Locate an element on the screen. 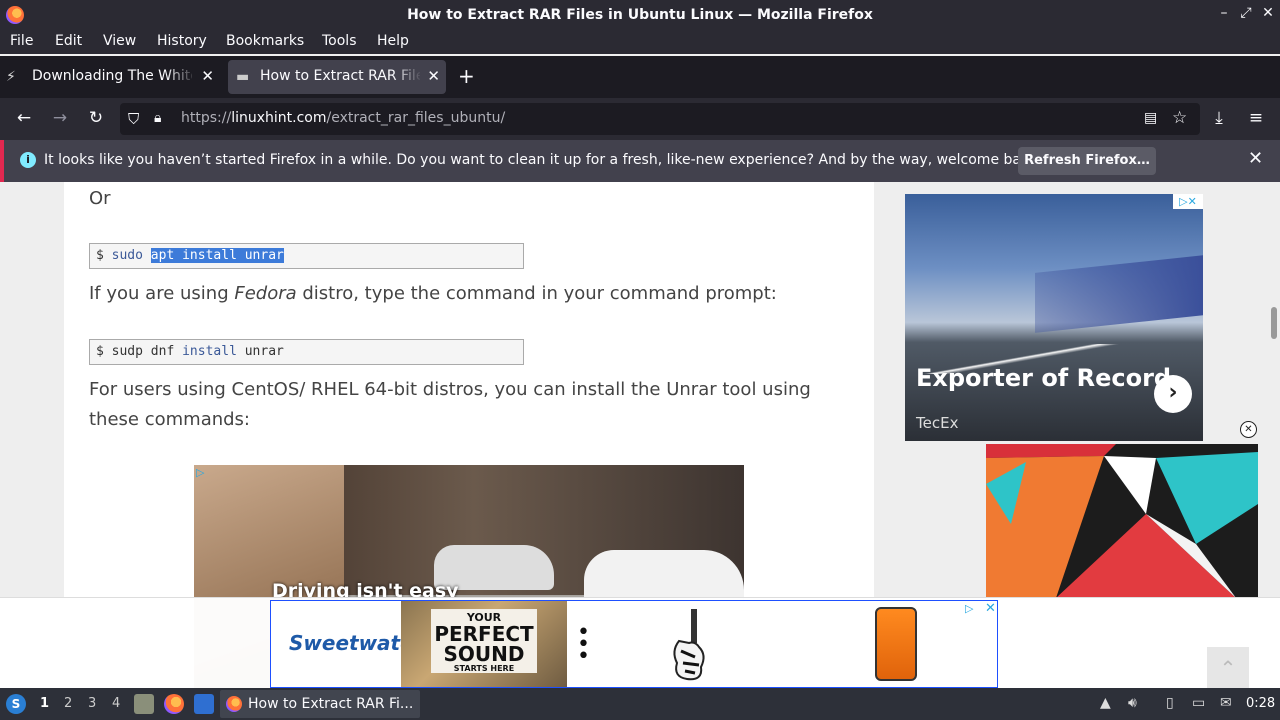  lightning-icon: ⚡ is located at coordinates (11, 77).